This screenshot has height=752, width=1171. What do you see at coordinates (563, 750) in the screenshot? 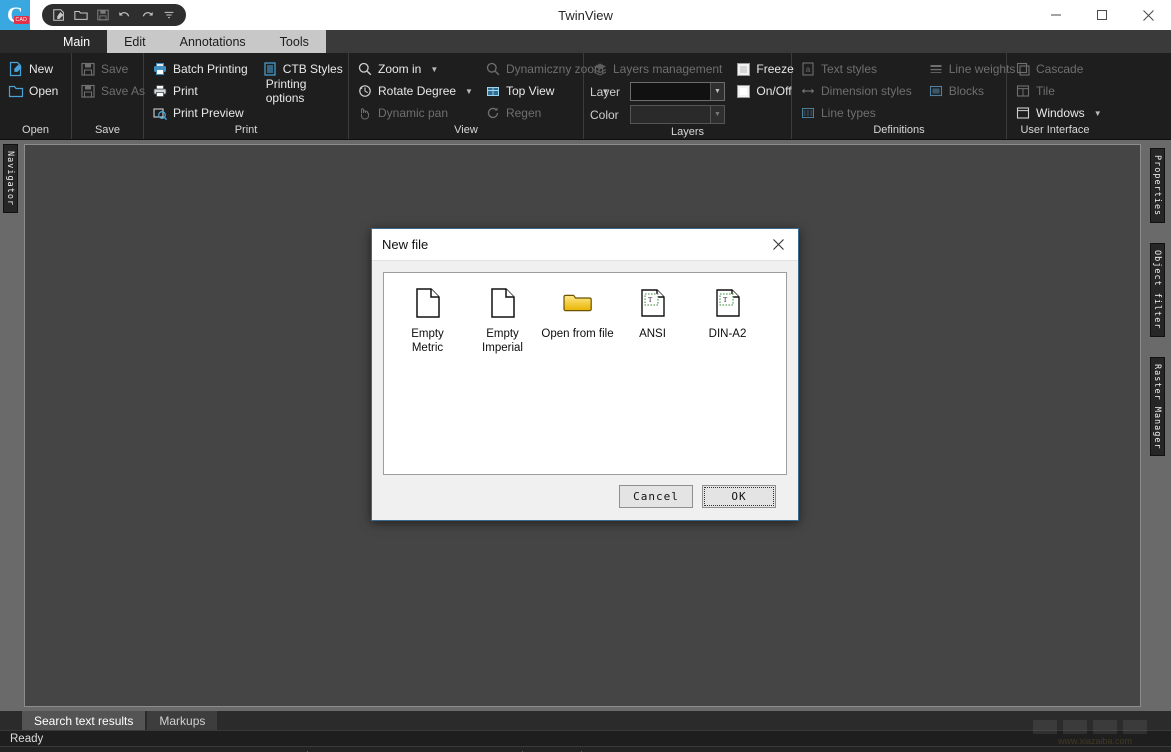
I see `lineweight-icon` at bounding box center [563, 750].